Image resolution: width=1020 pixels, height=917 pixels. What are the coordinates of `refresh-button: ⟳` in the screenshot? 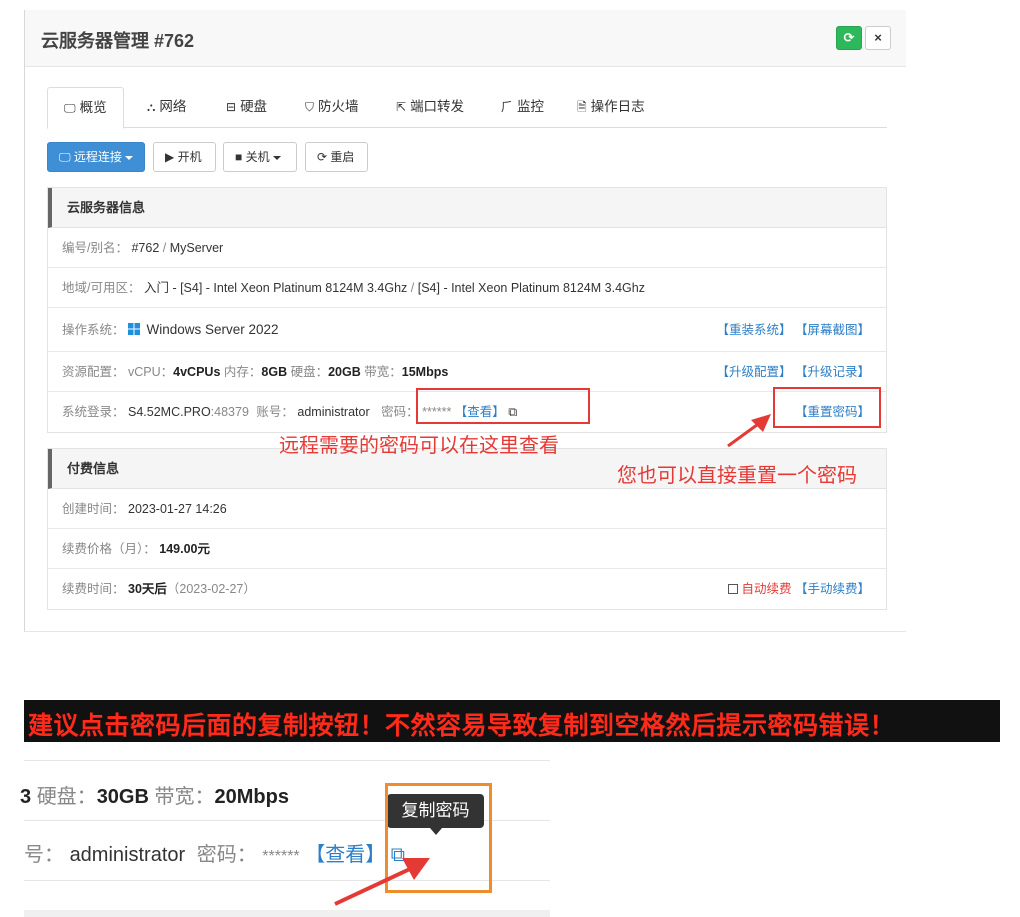 It's located at (849, 38).